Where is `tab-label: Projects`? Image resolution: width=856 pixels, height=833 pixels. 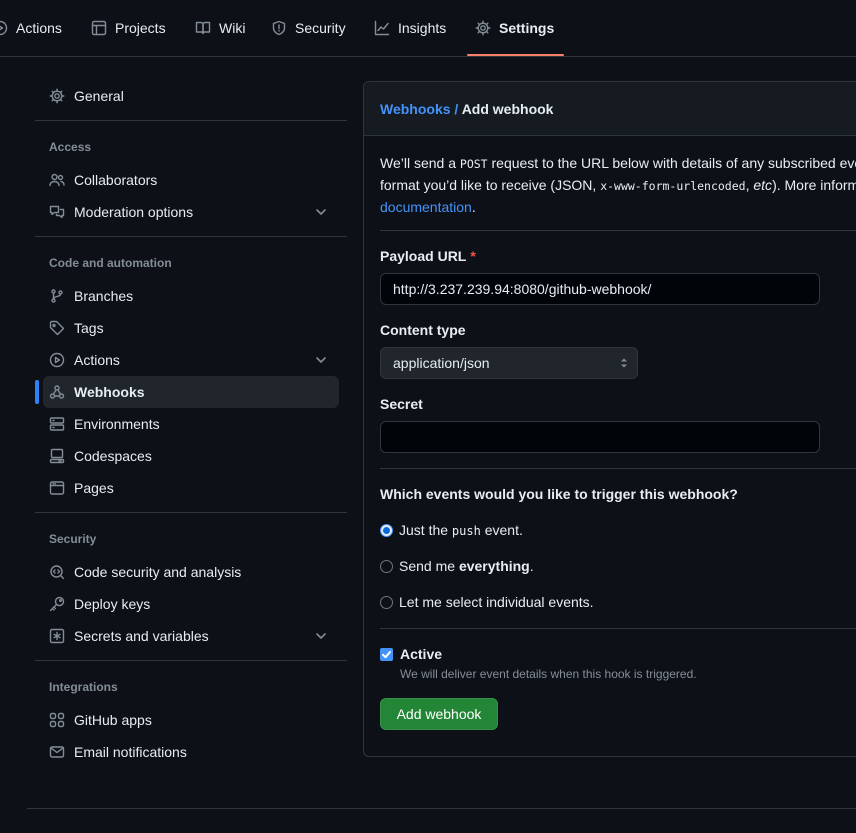 tab-label: Projects is located at coordinates (140, 28).